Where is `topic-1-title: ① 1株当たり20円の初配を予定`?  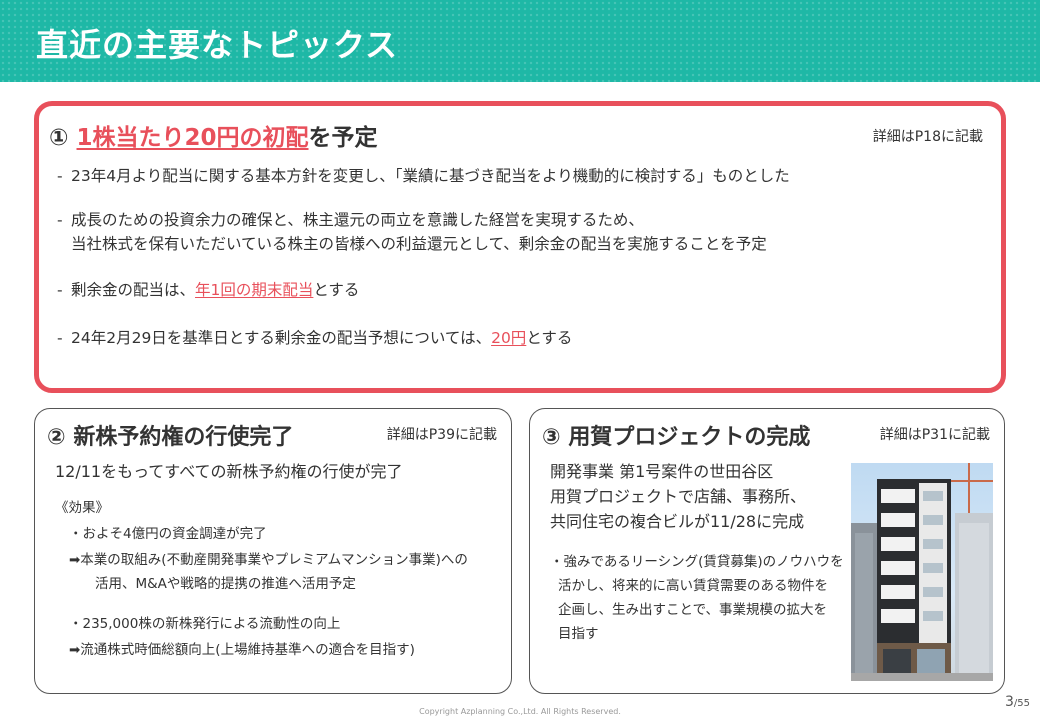
topic-1-title: ① 1株当たり20円の初配を予定 is located at coordinates (213, 135).